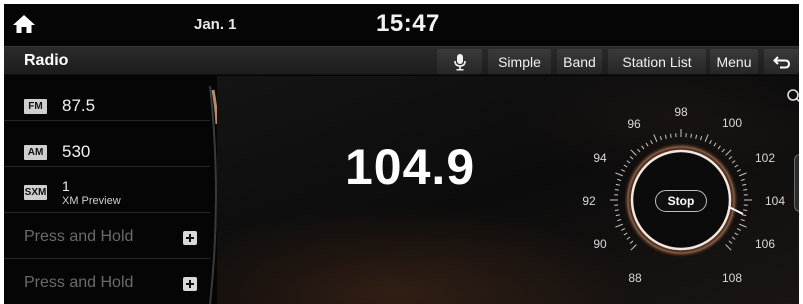  Describe the element at coordinates (24, 24) in the screenshot. I see `home-icon` at that location.